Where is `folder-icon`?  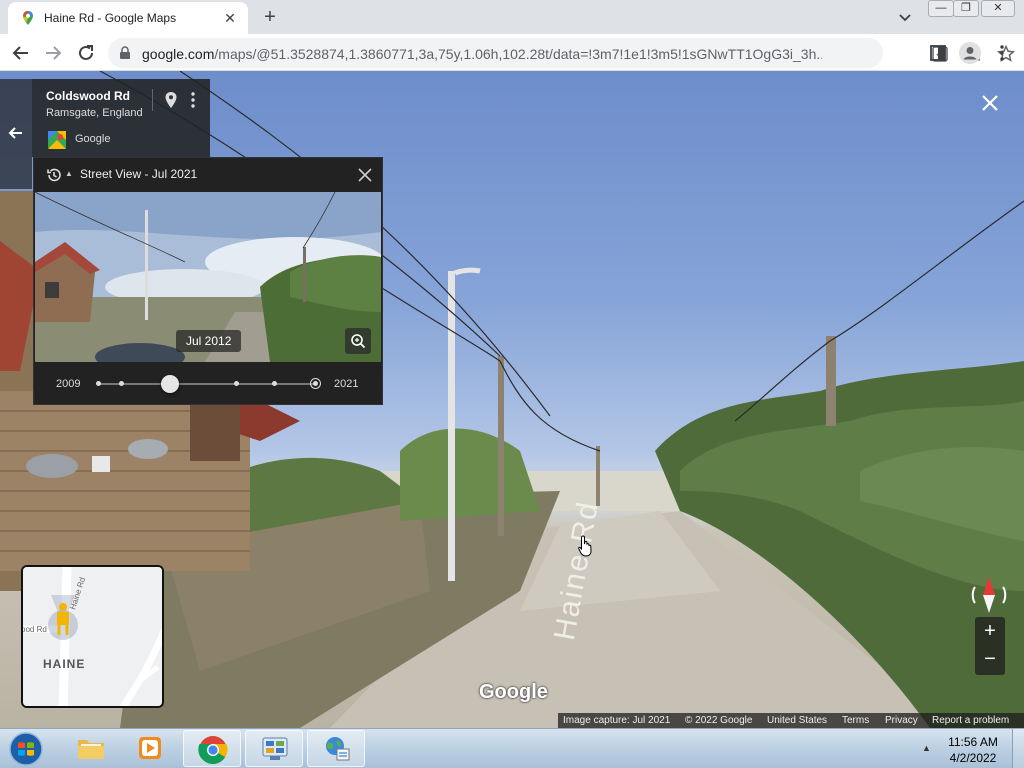 folder-icon is located at coordinates (91, 749).